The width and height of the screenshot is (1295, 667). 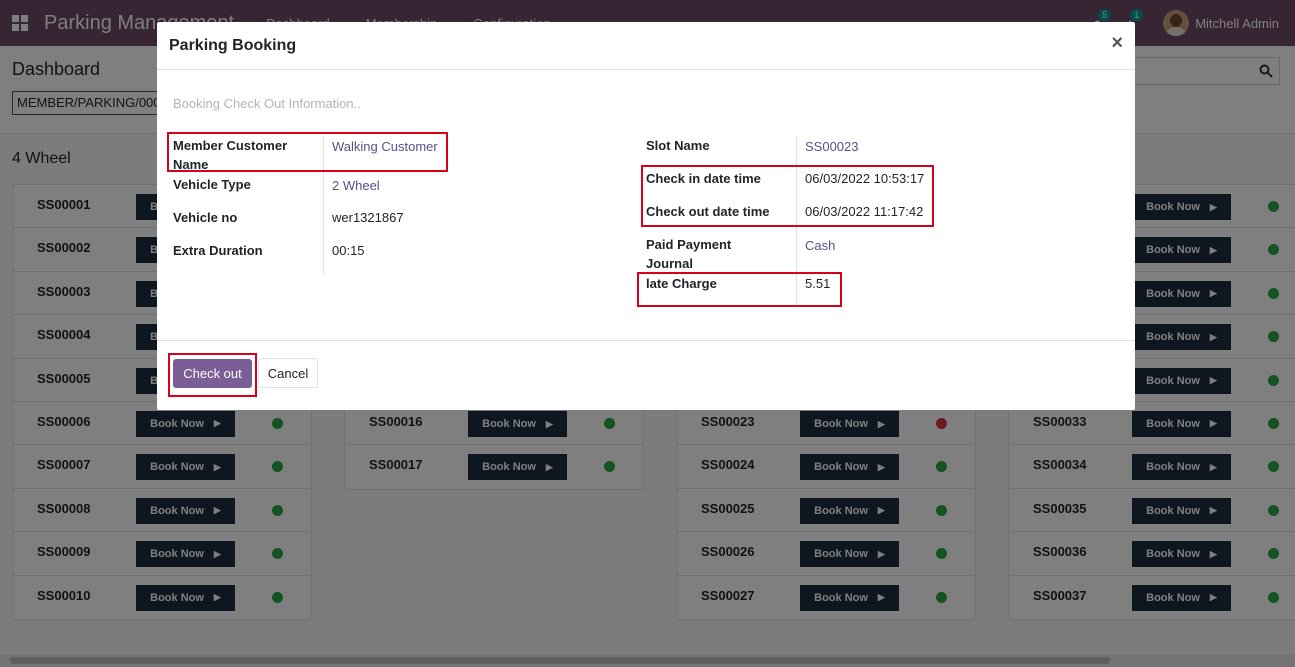 What do you see at coordinates (212, 375) in the screenshot?
I see `highlight-check-out-button` at bounding box center [212, 375].